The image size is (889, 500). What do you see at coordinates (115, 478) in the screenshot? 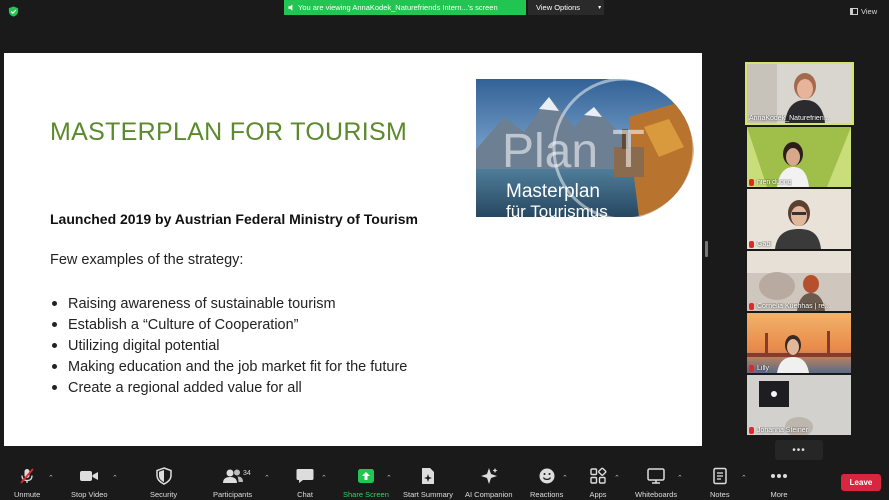
I see `video-options-caret: ⌃` at bounding box center [115, 478].